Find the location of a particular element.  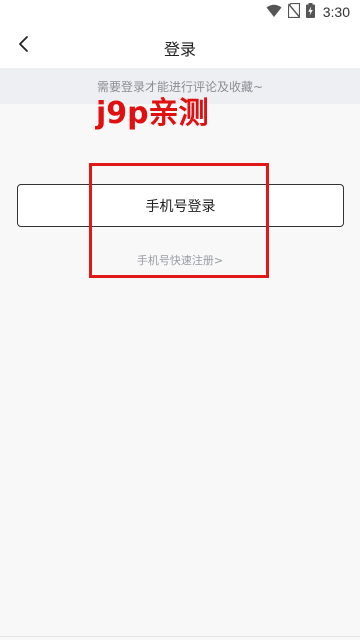

status-bar: 3:30 is located at coordinates (180, 12).